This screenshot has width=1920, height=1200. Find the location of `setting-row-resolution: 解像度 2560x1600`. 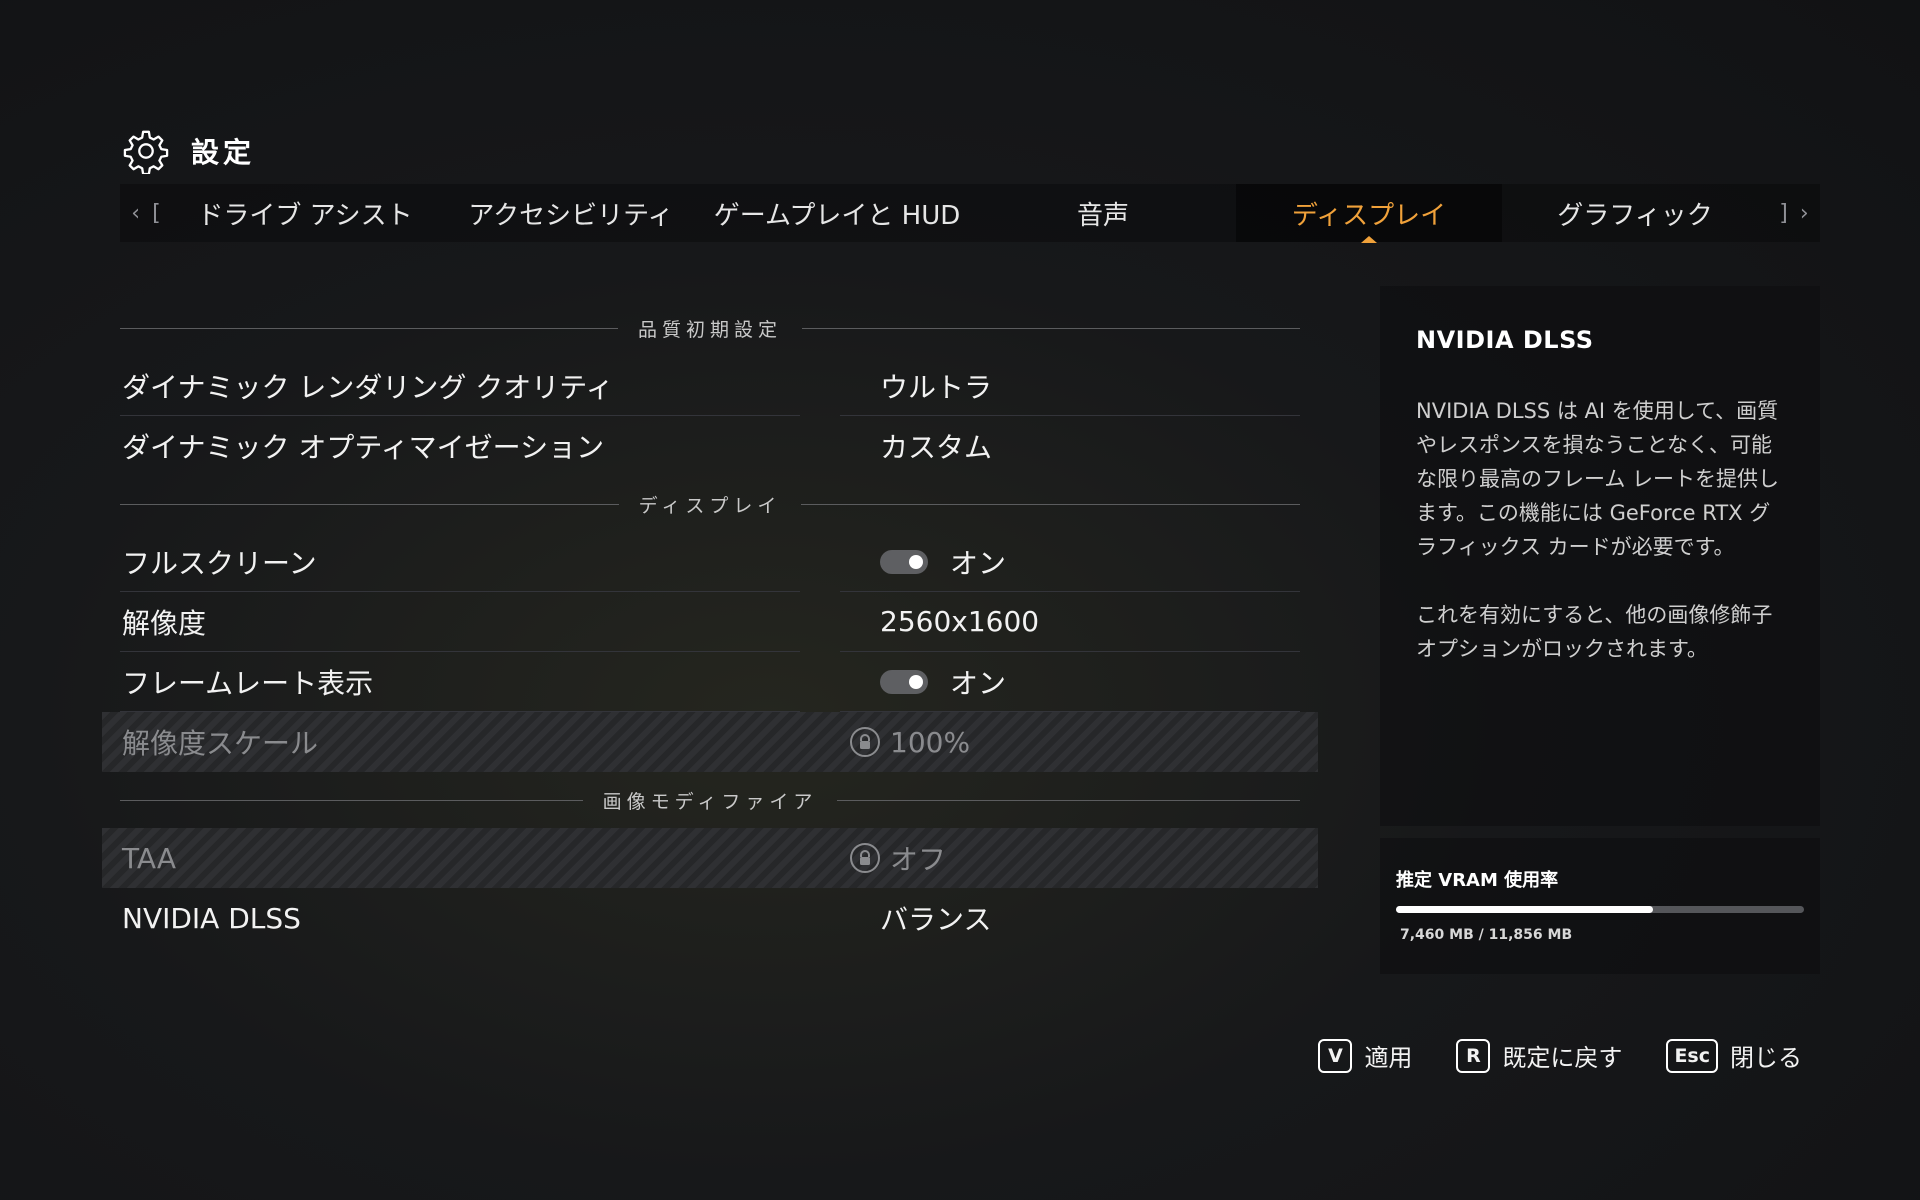

setting-row-resolution: 解像度 2560x1600 is located at coordinates (710, 622).